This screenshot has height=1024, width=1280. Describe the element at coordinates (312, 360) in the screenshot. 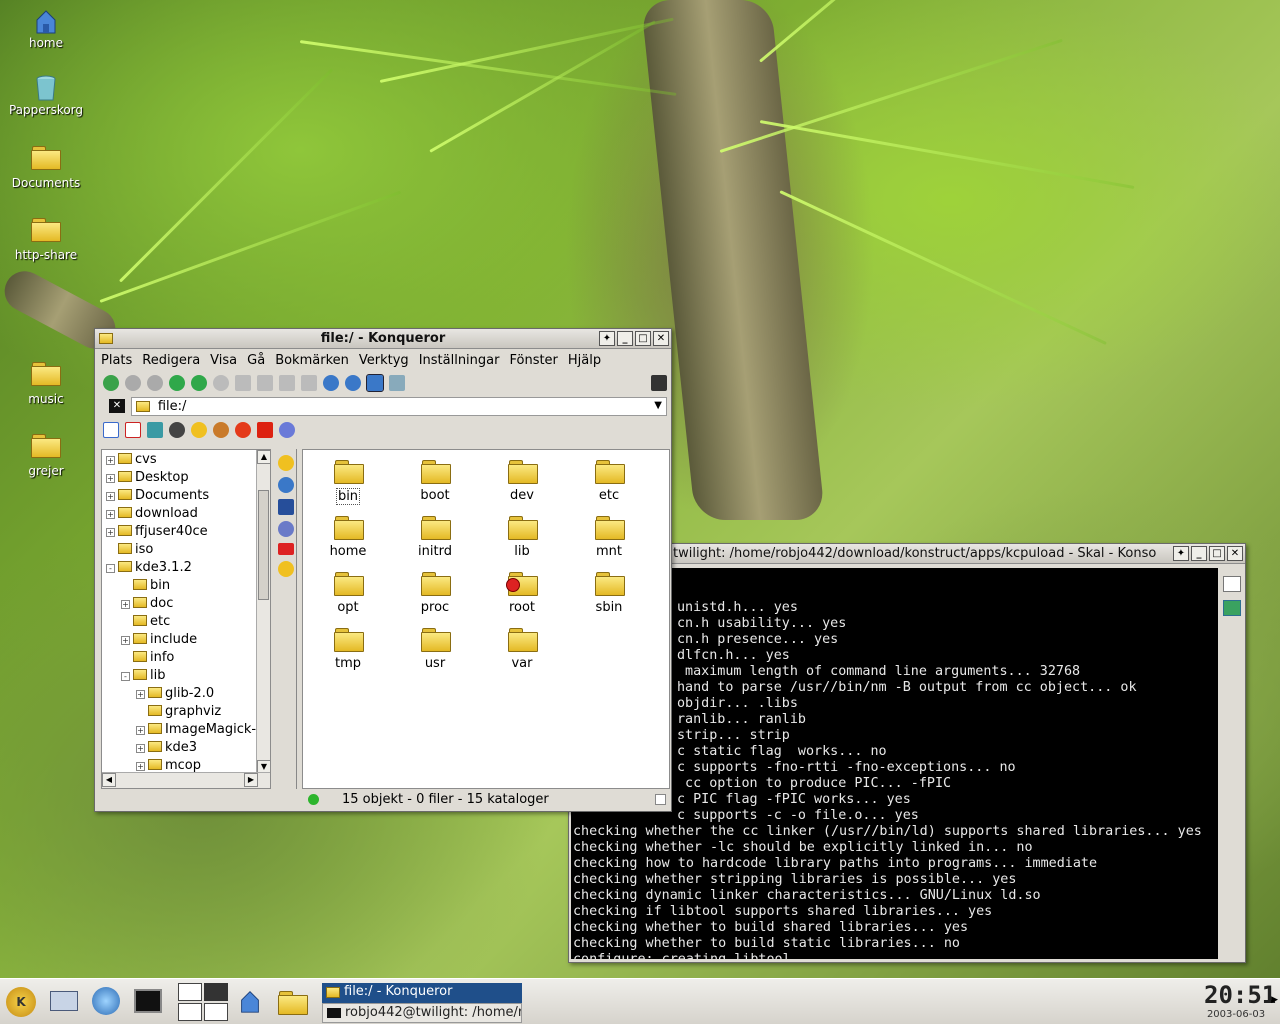

I see `menu-item: Bokmärken` at that location.